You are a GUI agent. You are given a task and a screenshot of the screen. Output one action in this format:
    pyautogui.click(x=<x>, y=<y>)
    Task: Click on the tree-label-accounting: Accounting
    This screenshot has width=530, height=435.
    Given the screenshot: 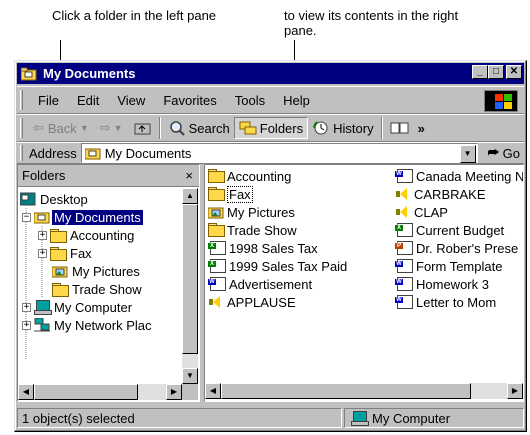 What is the action you would take?
    pyautogui.click(x=102, y=235)
    